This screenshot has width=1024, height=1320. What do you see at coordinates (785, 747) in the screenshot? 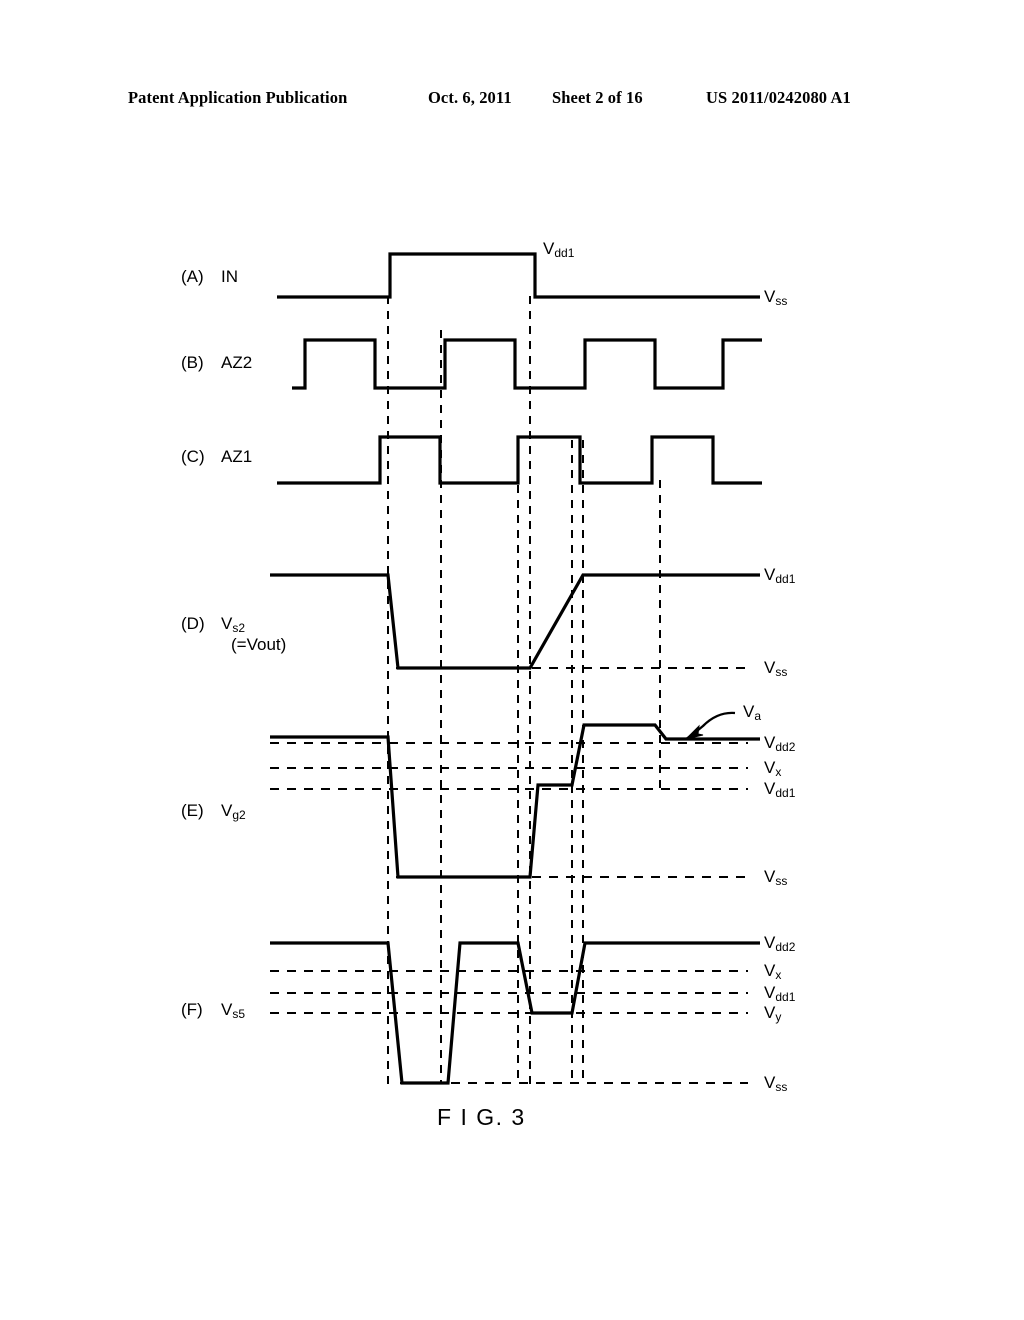
I see `level-label-e-vdd2-sub: dd2` at bounding box center [785, 747].